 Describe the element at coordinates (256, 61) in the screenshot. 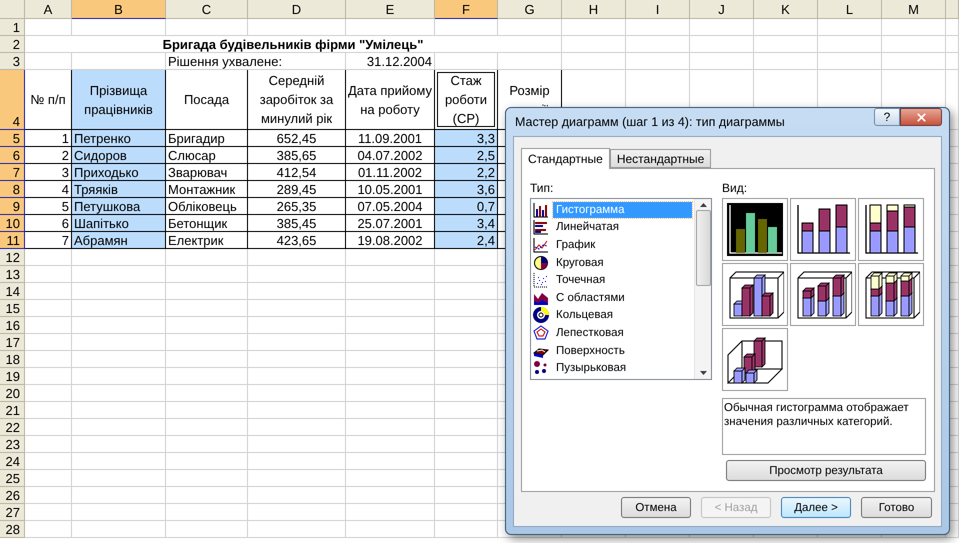

I see `decision-label: Рішення ухвалене:` at that location.